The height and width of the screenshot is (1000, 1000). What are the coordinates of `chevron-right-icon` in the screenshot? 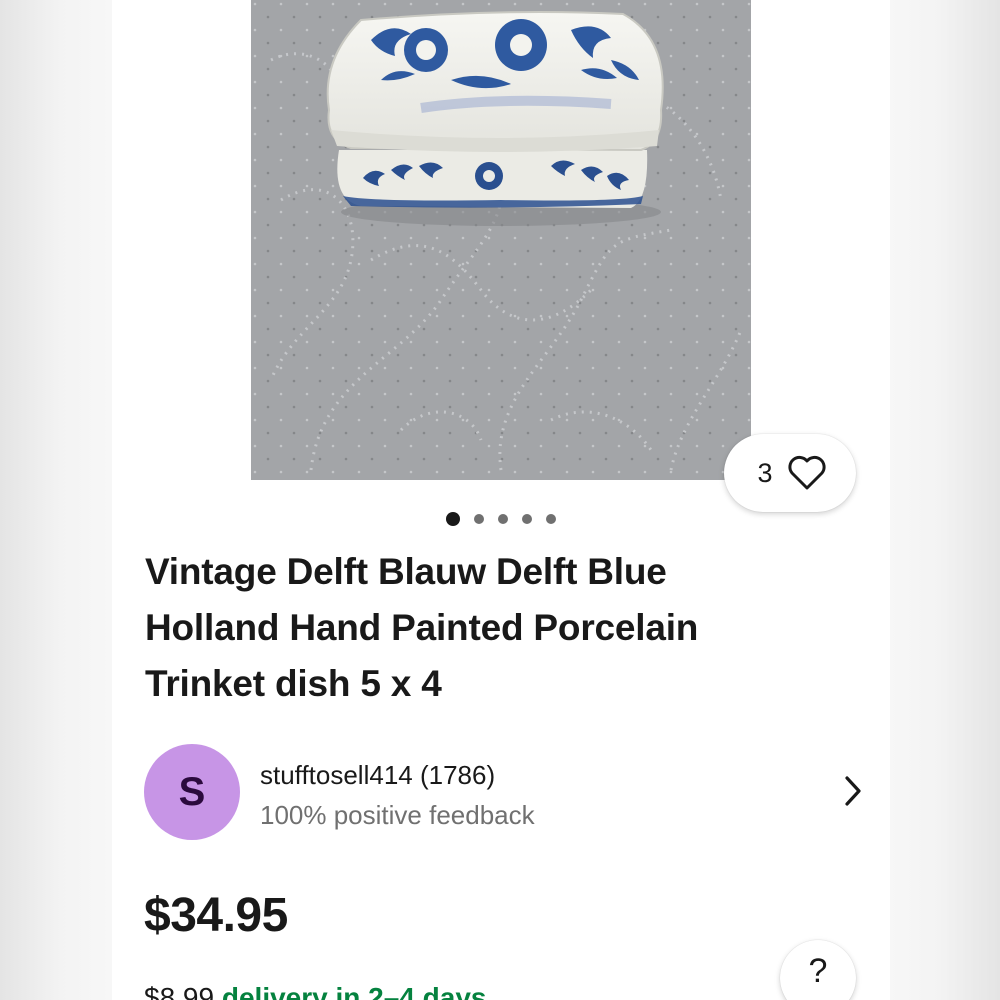 It's located at (853, 791).